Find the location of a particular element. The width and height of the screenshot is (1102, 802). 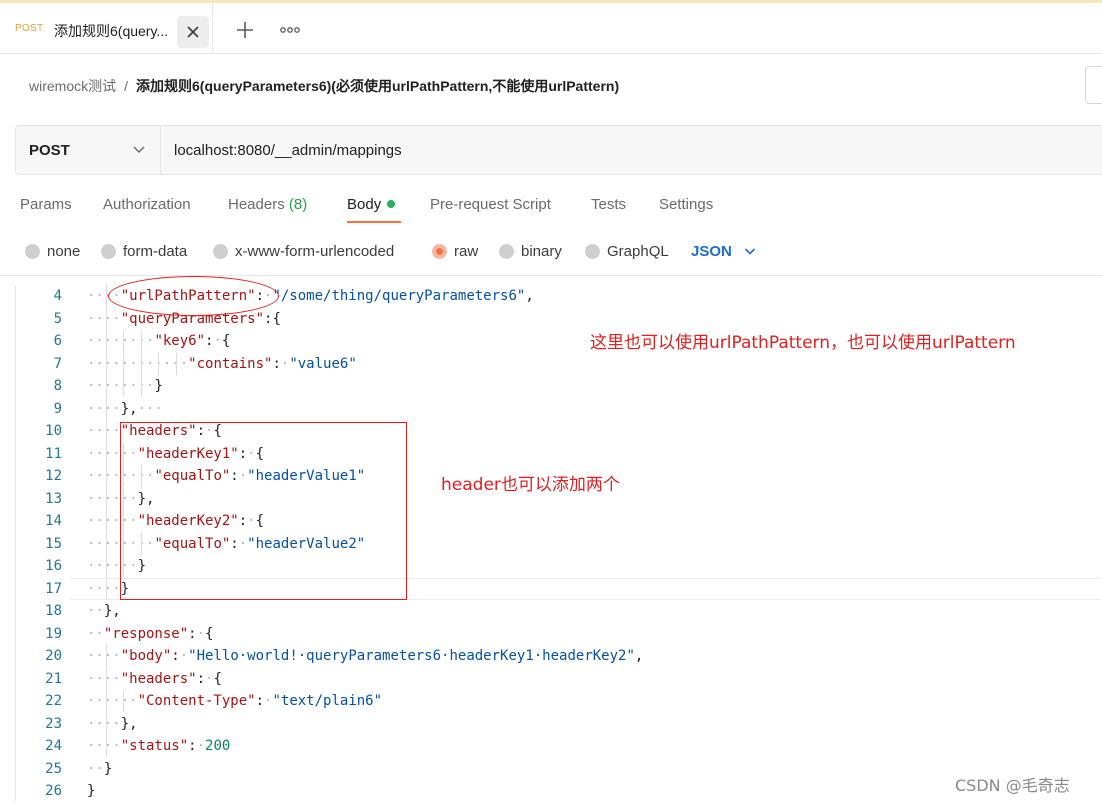

code-token: "value6" is located at coordinates (323, 363).